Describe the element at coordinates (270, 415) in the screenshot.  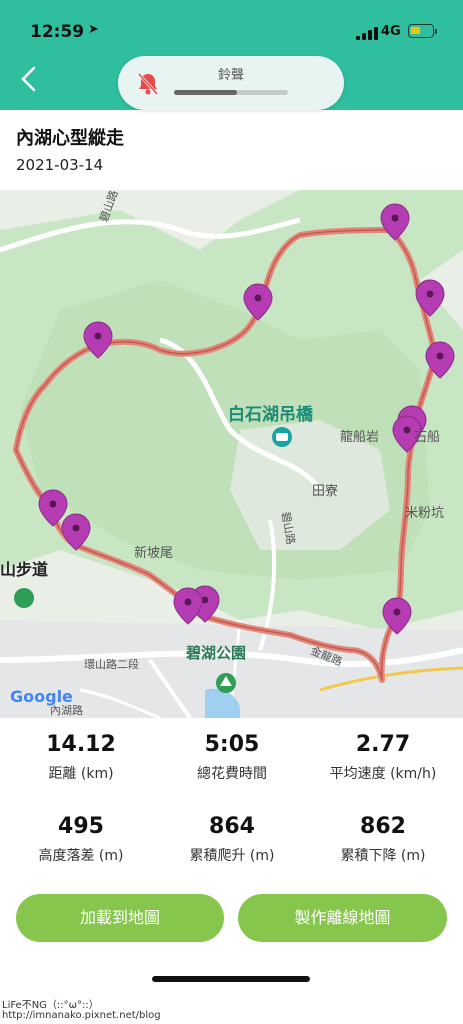
I see `map-label-bridge: 白石湖吊橋` at that location.